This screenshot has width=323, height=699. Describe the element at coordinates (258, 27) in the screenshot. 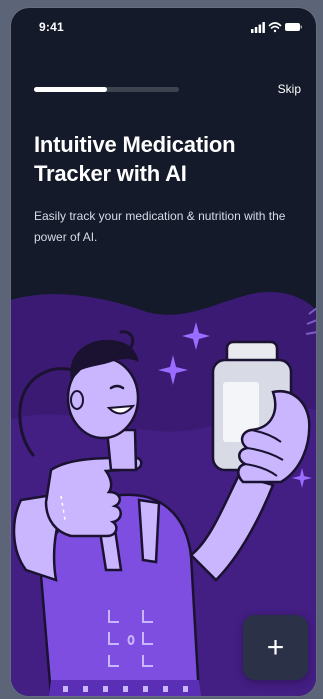

I see `signal-icon` at that location.